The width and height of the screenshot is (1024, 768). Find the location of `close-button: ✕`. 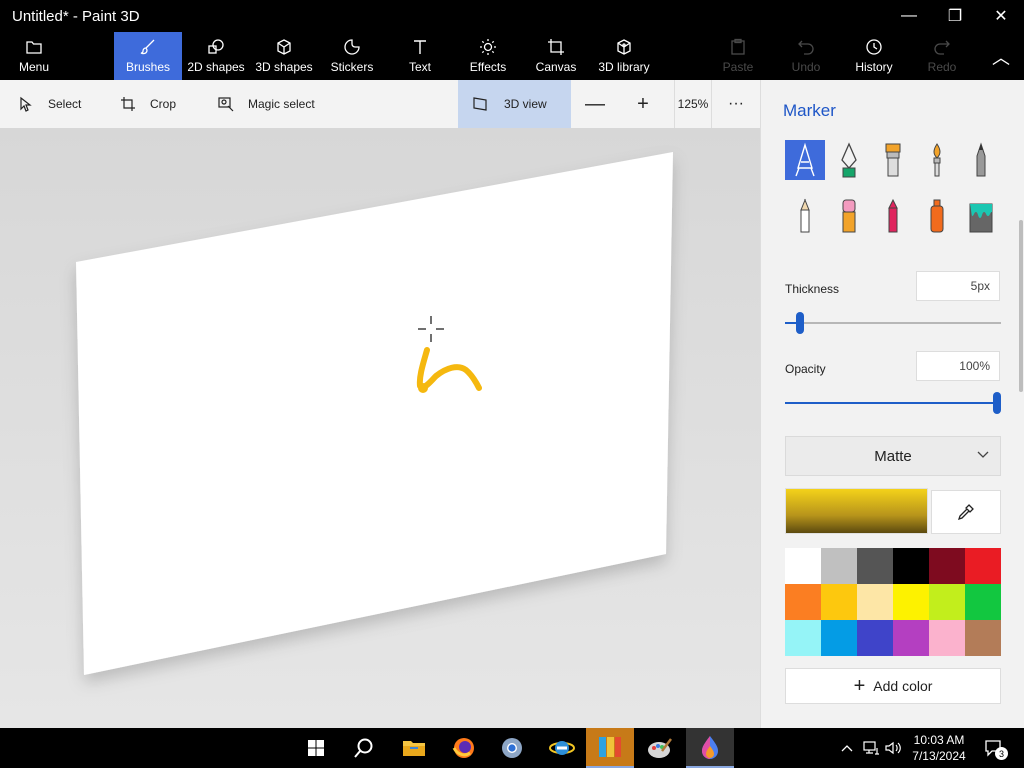

close-button: ✕ is located at coordinates (1001, 16).